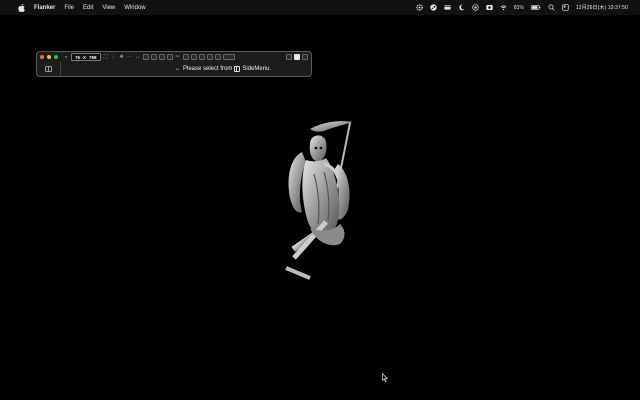 This screenshot has width=640, height=400. Describe the element at coordinates (461, 7) in the screenshot. I see `moon-icon` at that location.